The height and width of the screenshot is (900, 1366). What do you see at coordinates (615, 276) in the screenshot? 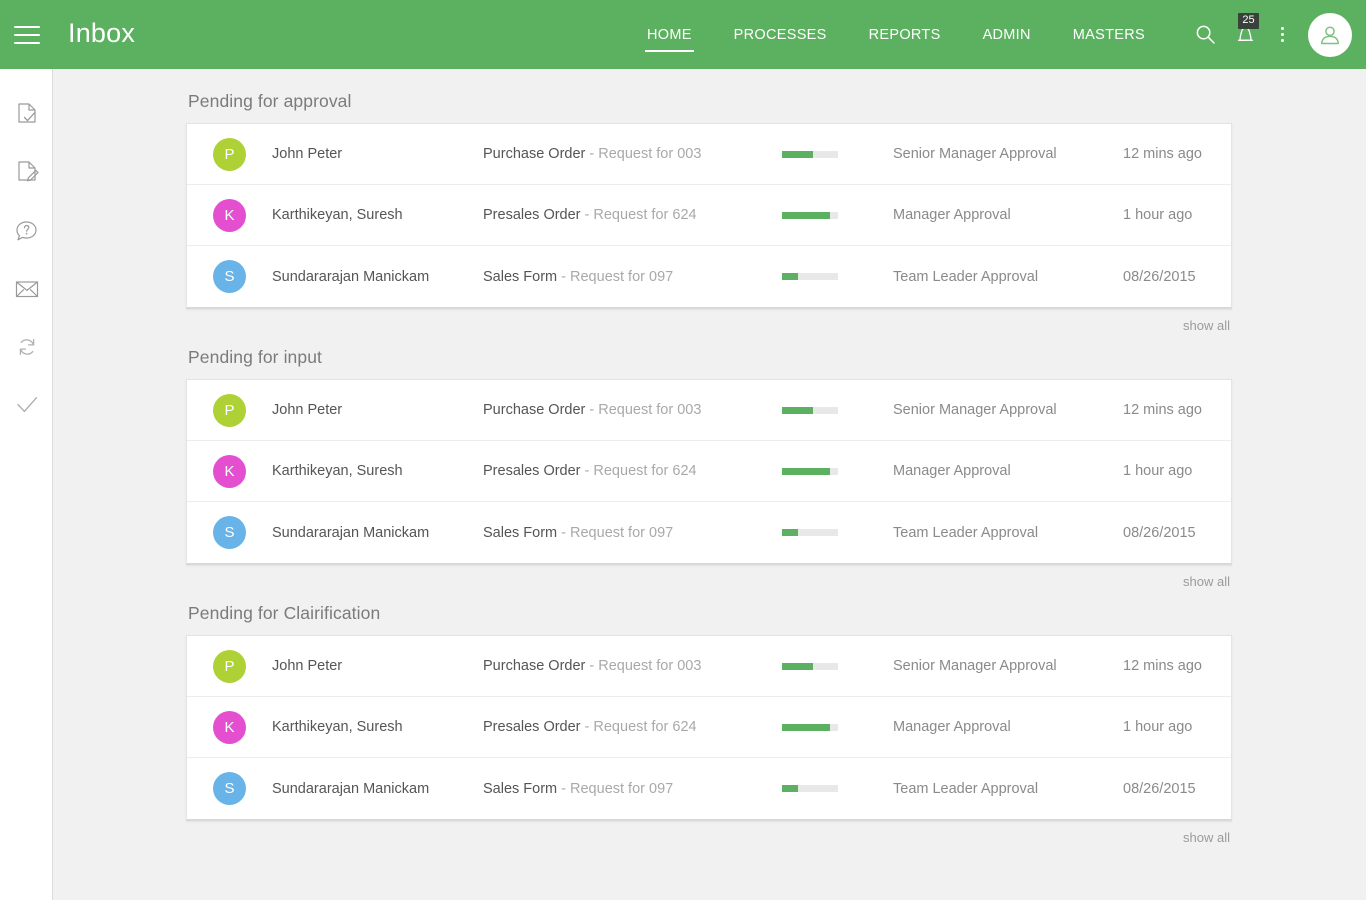
I see `row-document-ref: - Request for 097` at bounding box center [615, 276].